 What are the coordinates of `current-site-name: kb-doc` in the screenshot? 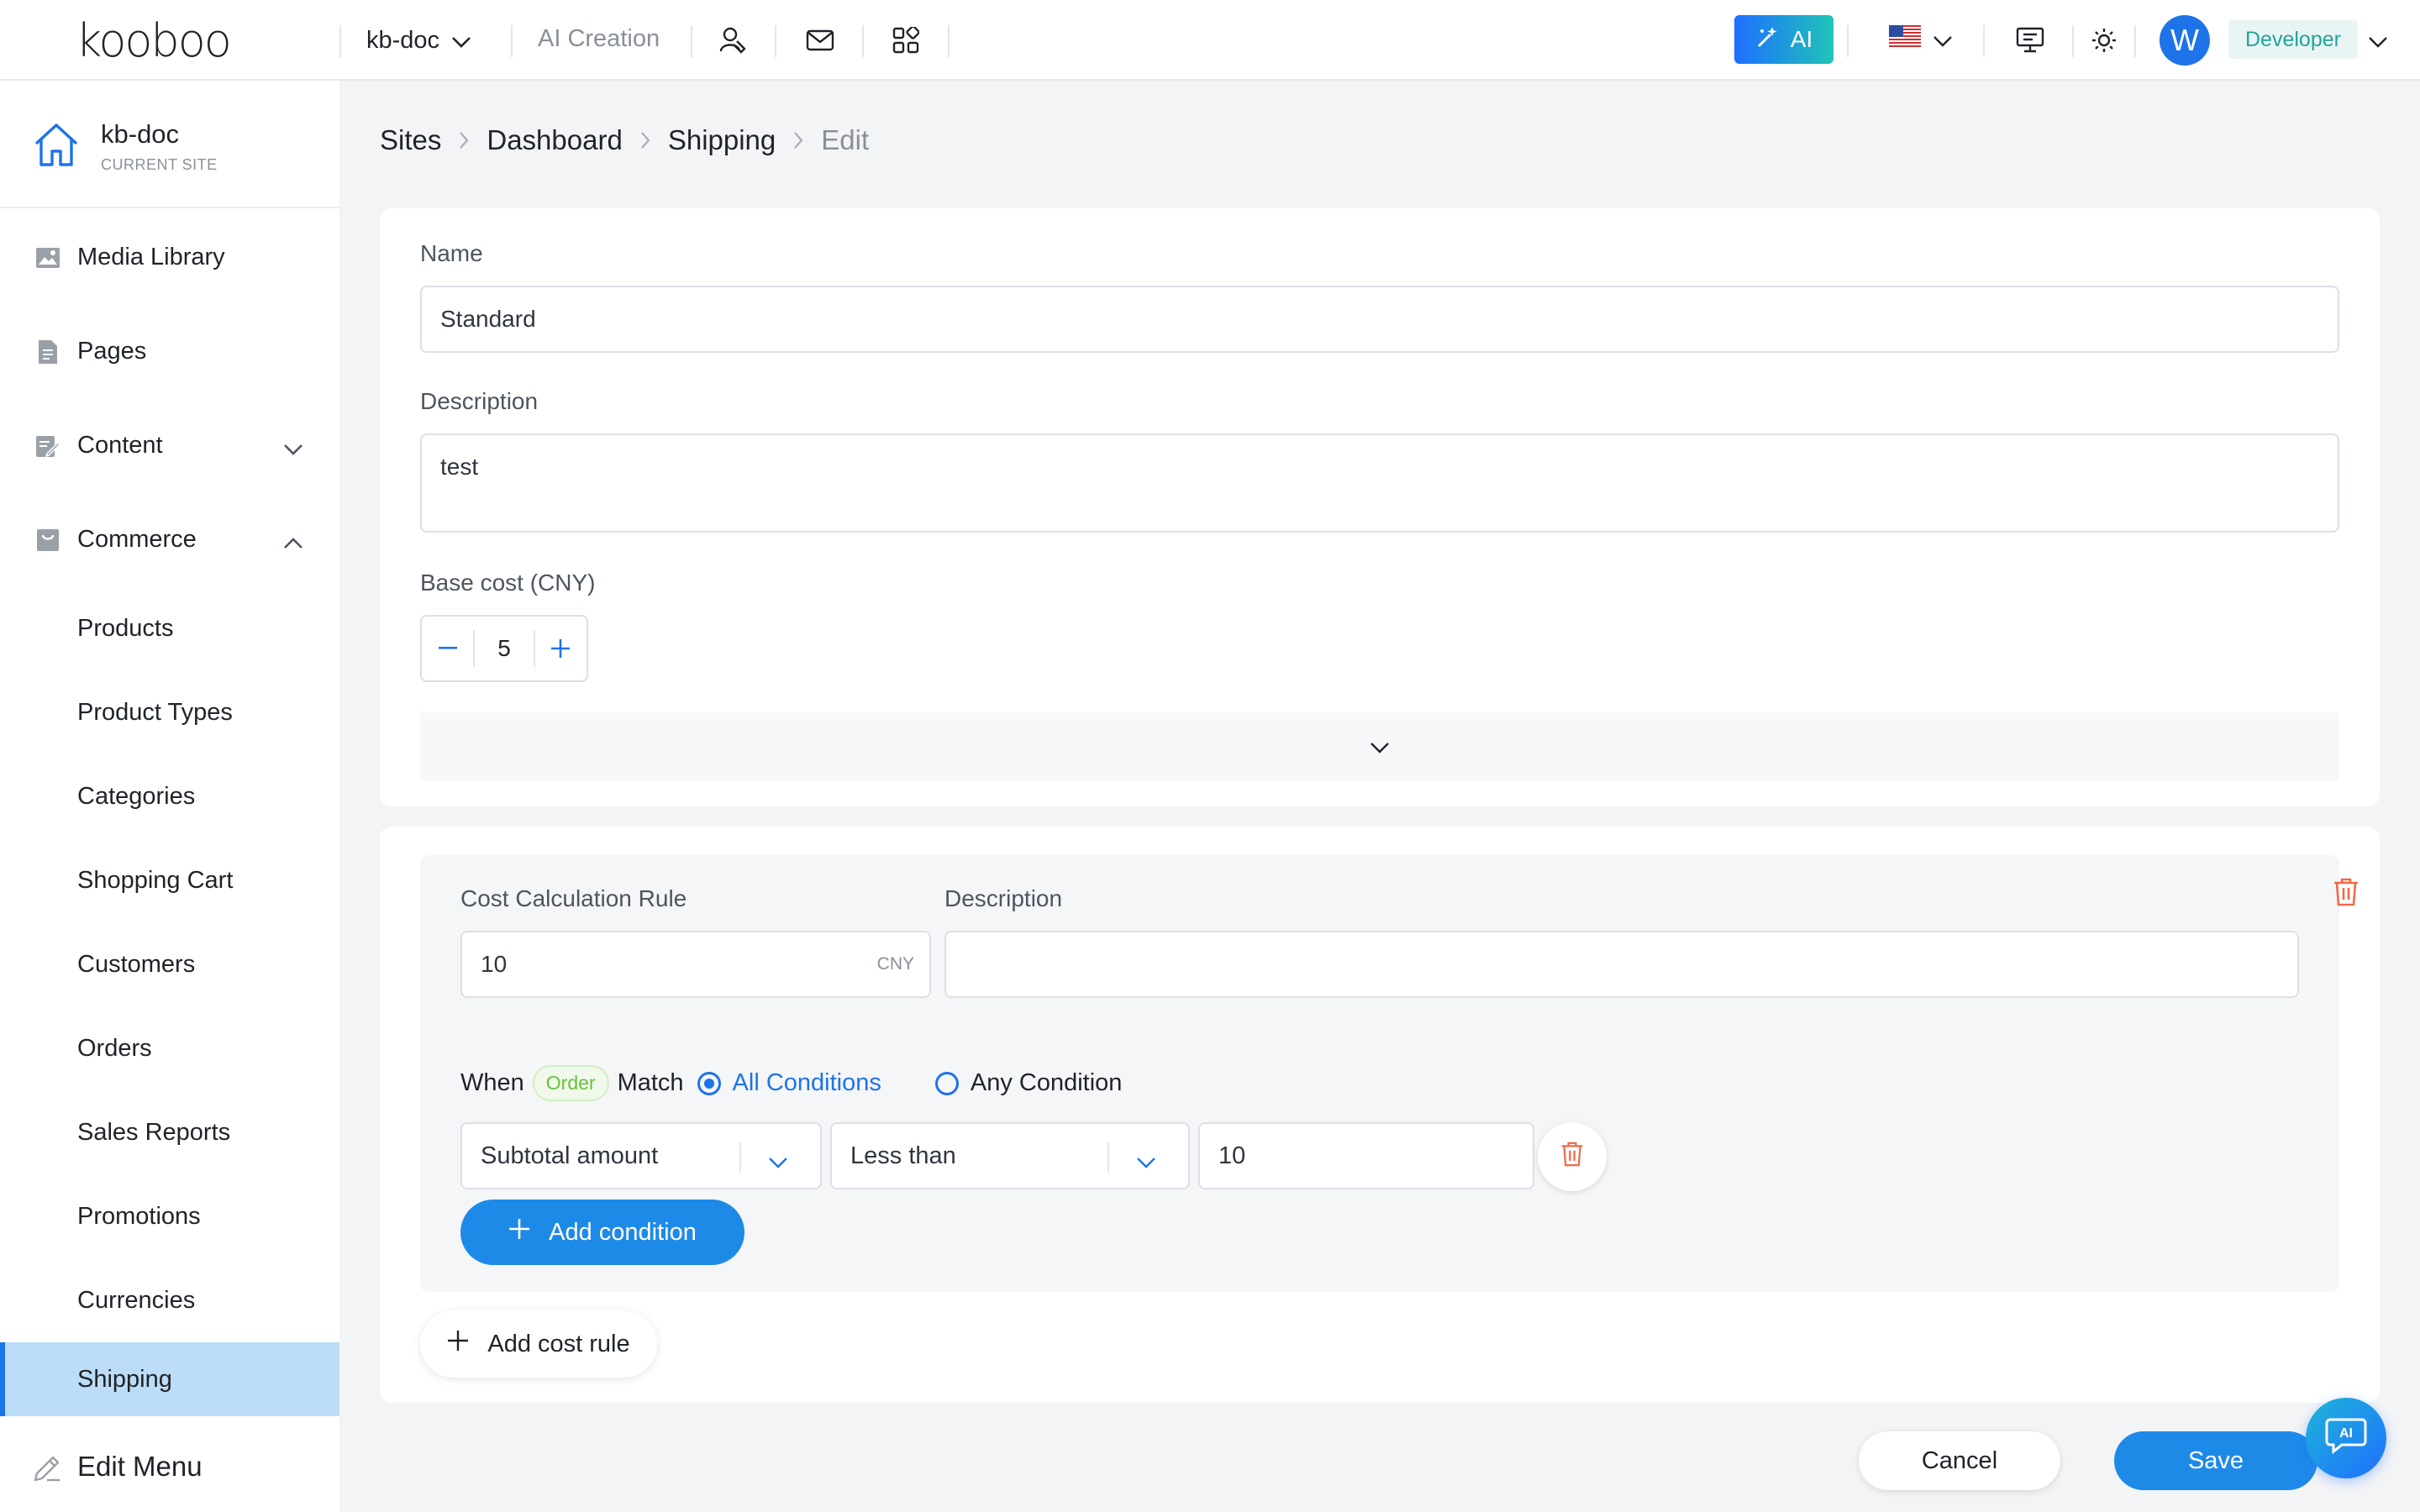 It's located at (140, 134).